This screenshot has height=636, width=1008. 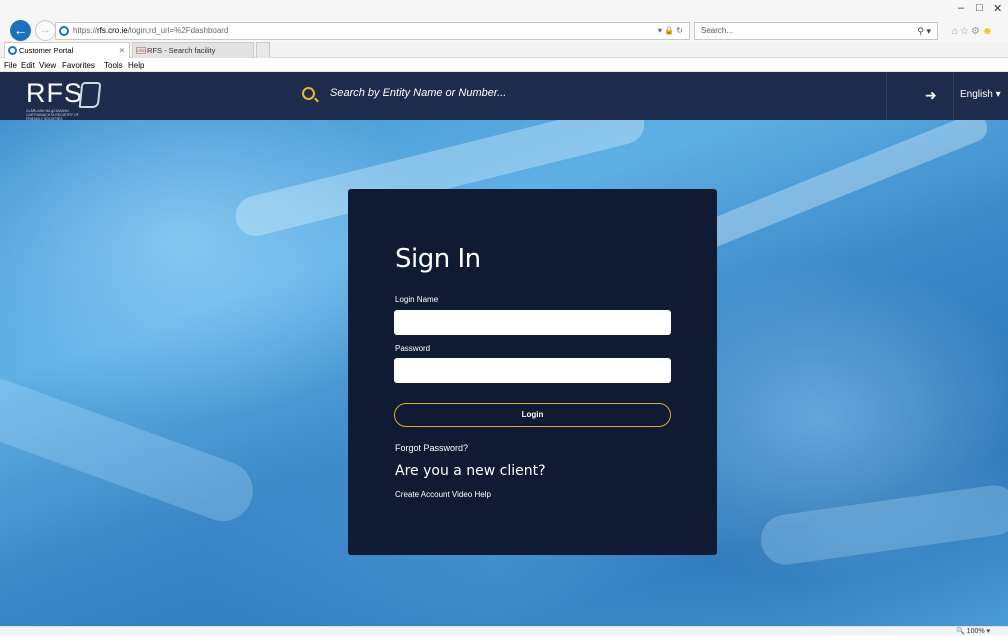 I want to click on close-tab-icon: ✕, so click(x=122, y=51).